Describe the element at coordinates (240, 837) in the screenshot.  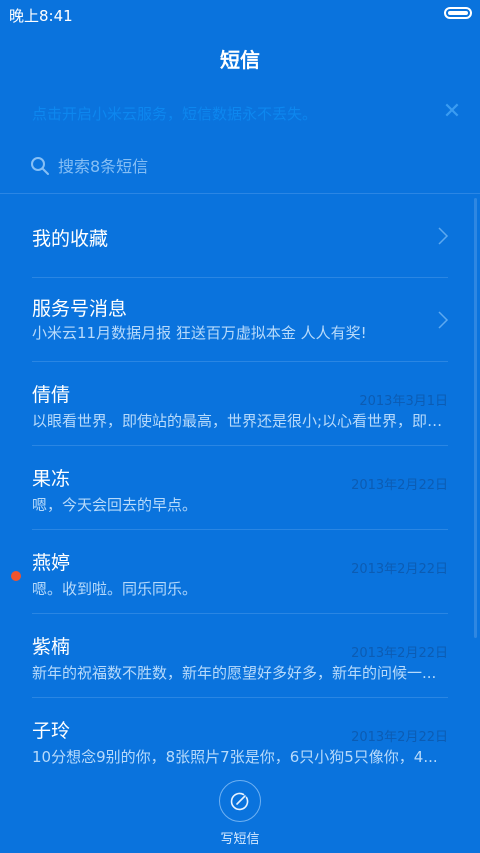
I see `compose-label: 写短信` at that location.